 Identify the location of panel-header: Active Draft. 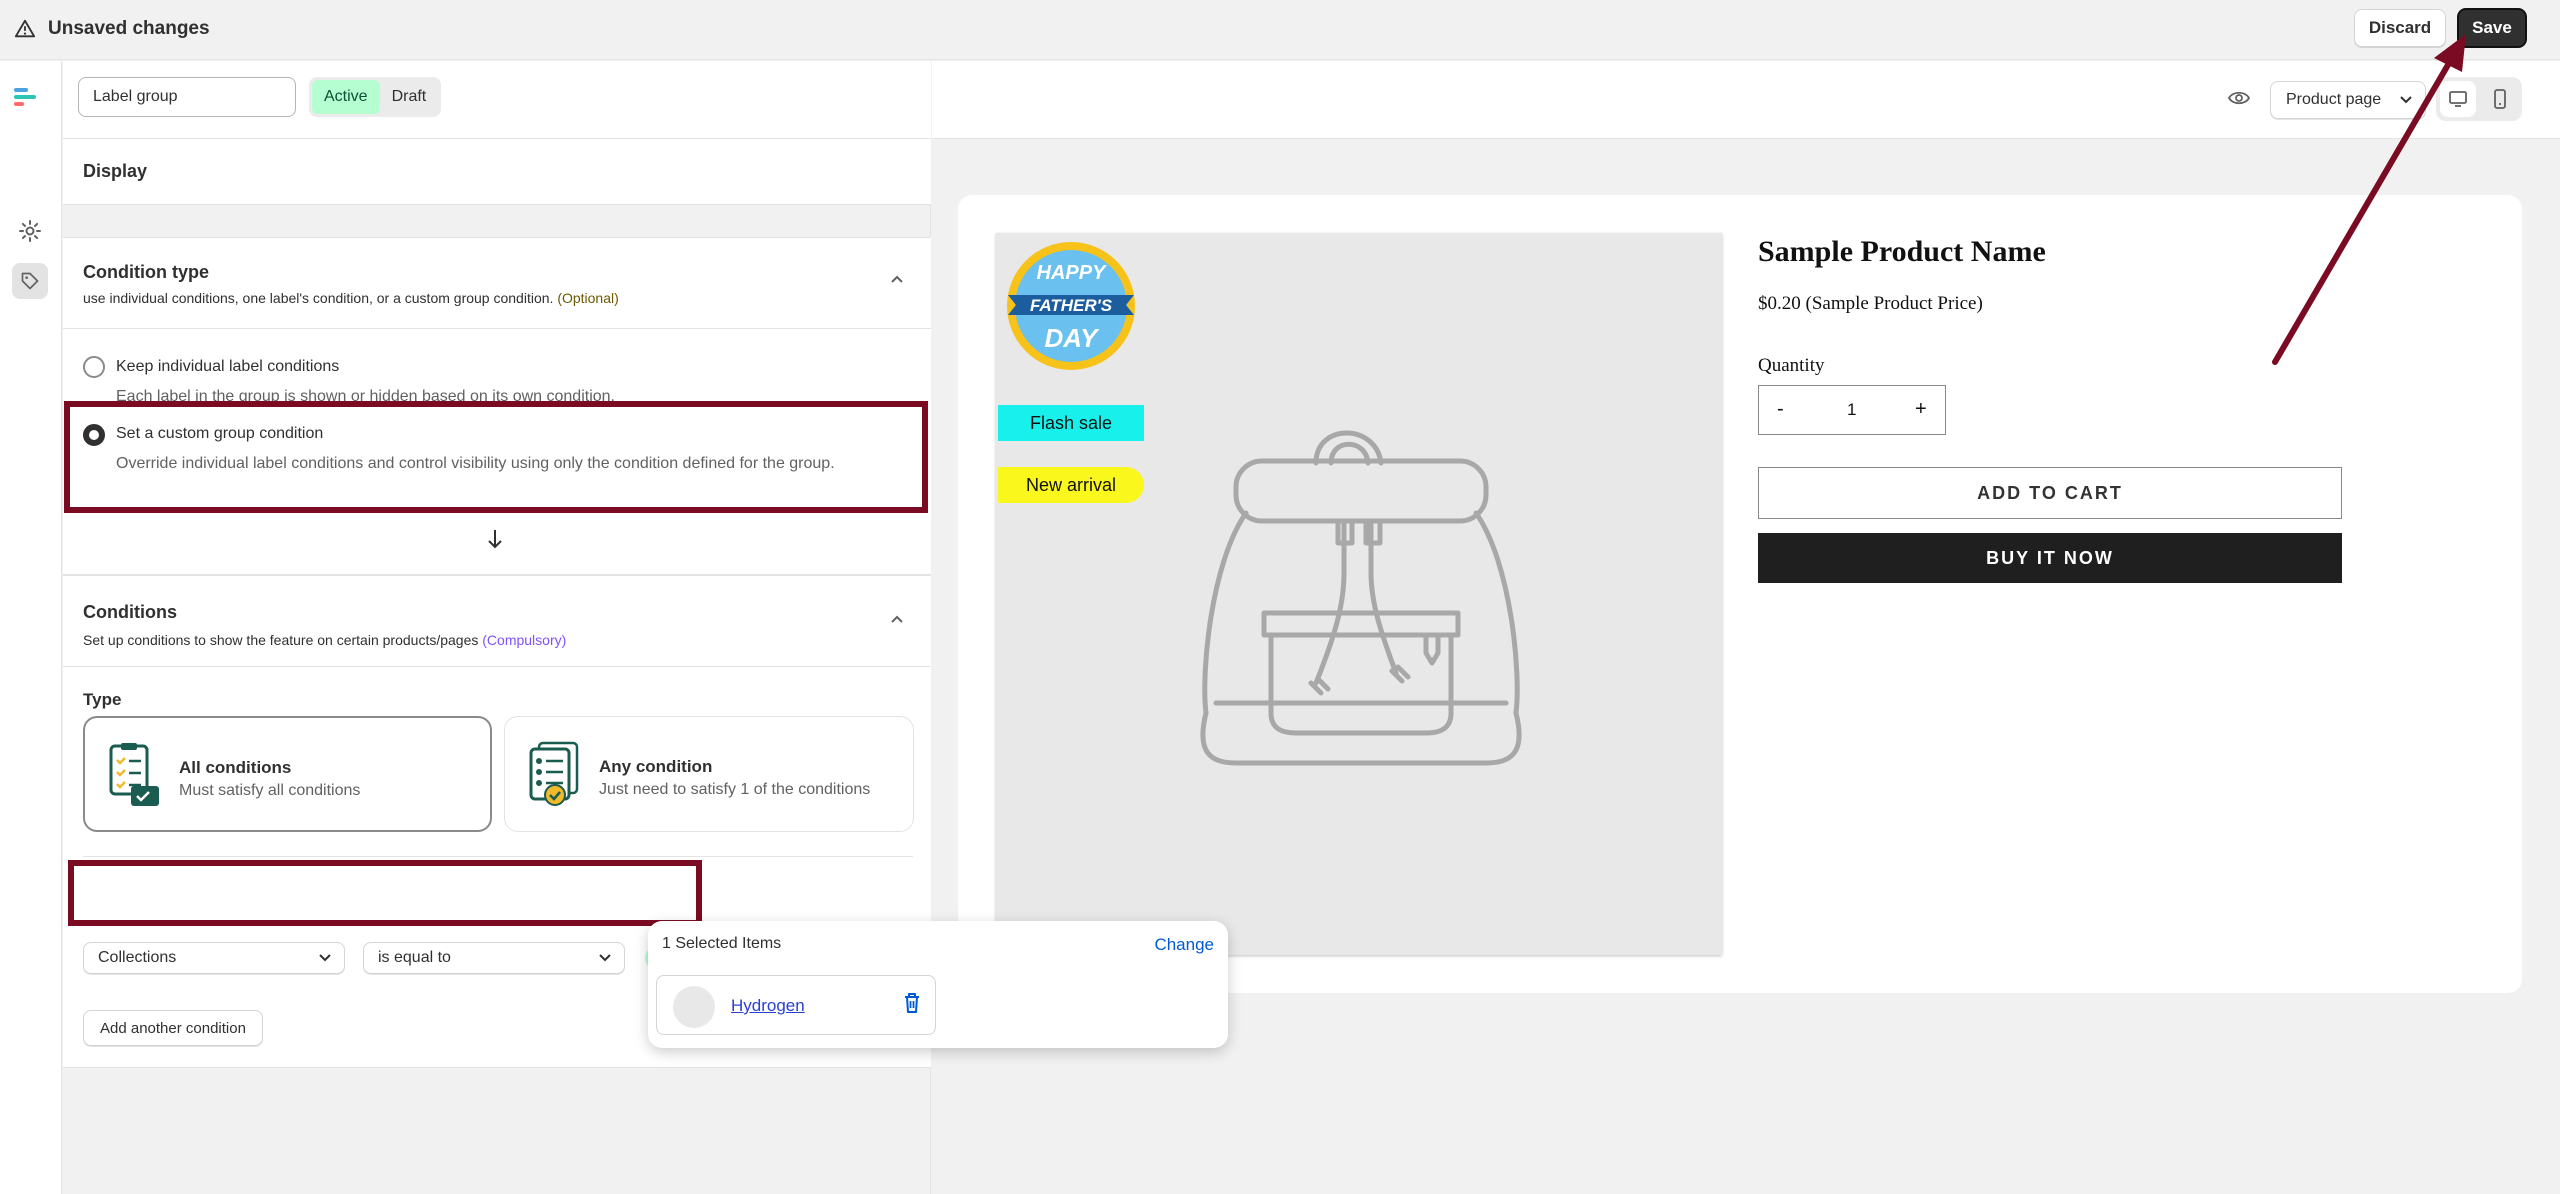
(497, 100).